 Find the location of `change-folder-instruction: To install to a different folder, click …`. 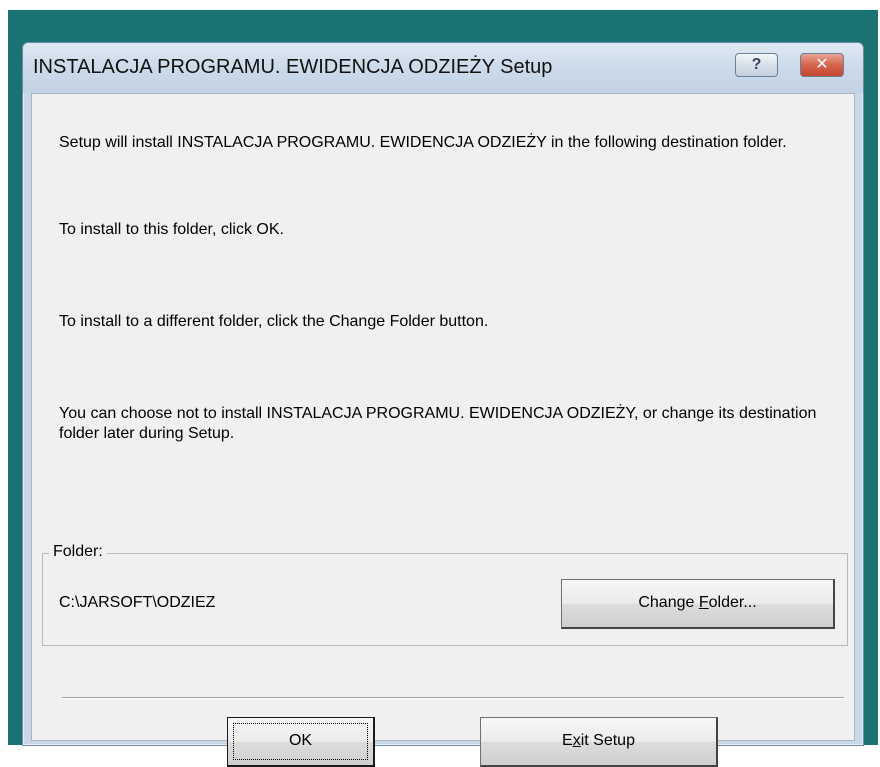

change-folder-instruction: To install to a different folder, click … is located at coordinates (274, 321).